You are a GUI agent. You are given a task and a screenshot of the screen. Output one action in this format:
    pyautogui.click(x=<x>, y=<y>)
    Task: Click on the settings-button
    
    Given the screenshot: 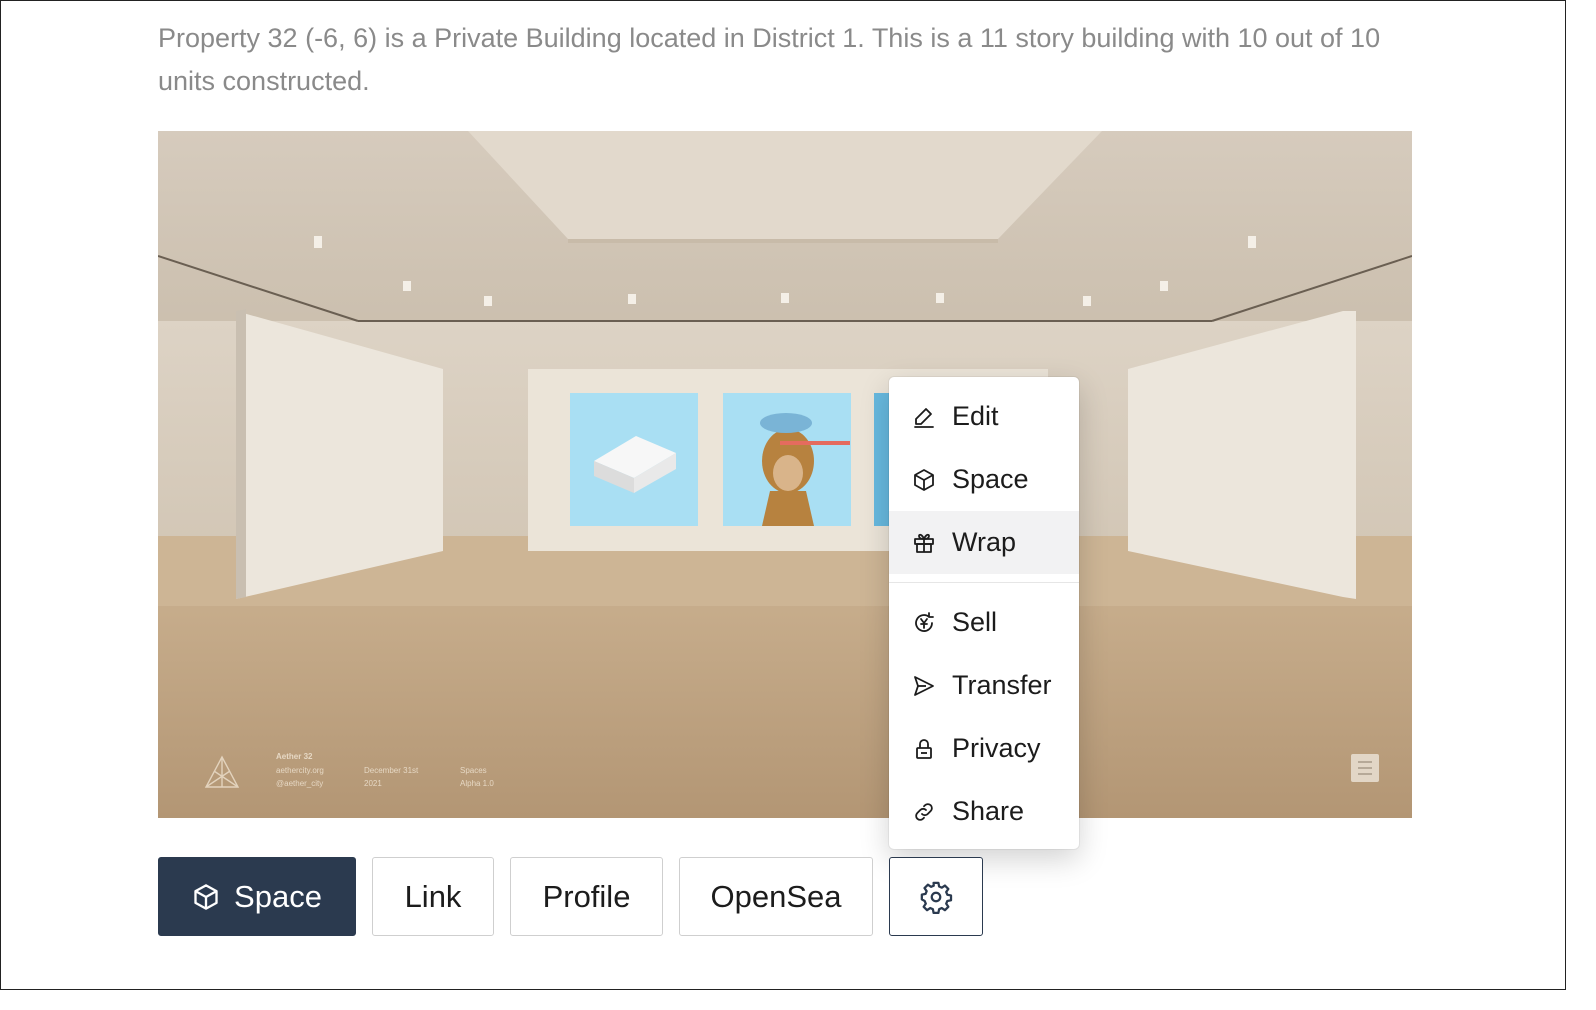 What is the action you would take?
    pyautogui.click(x=936, y=896)
    